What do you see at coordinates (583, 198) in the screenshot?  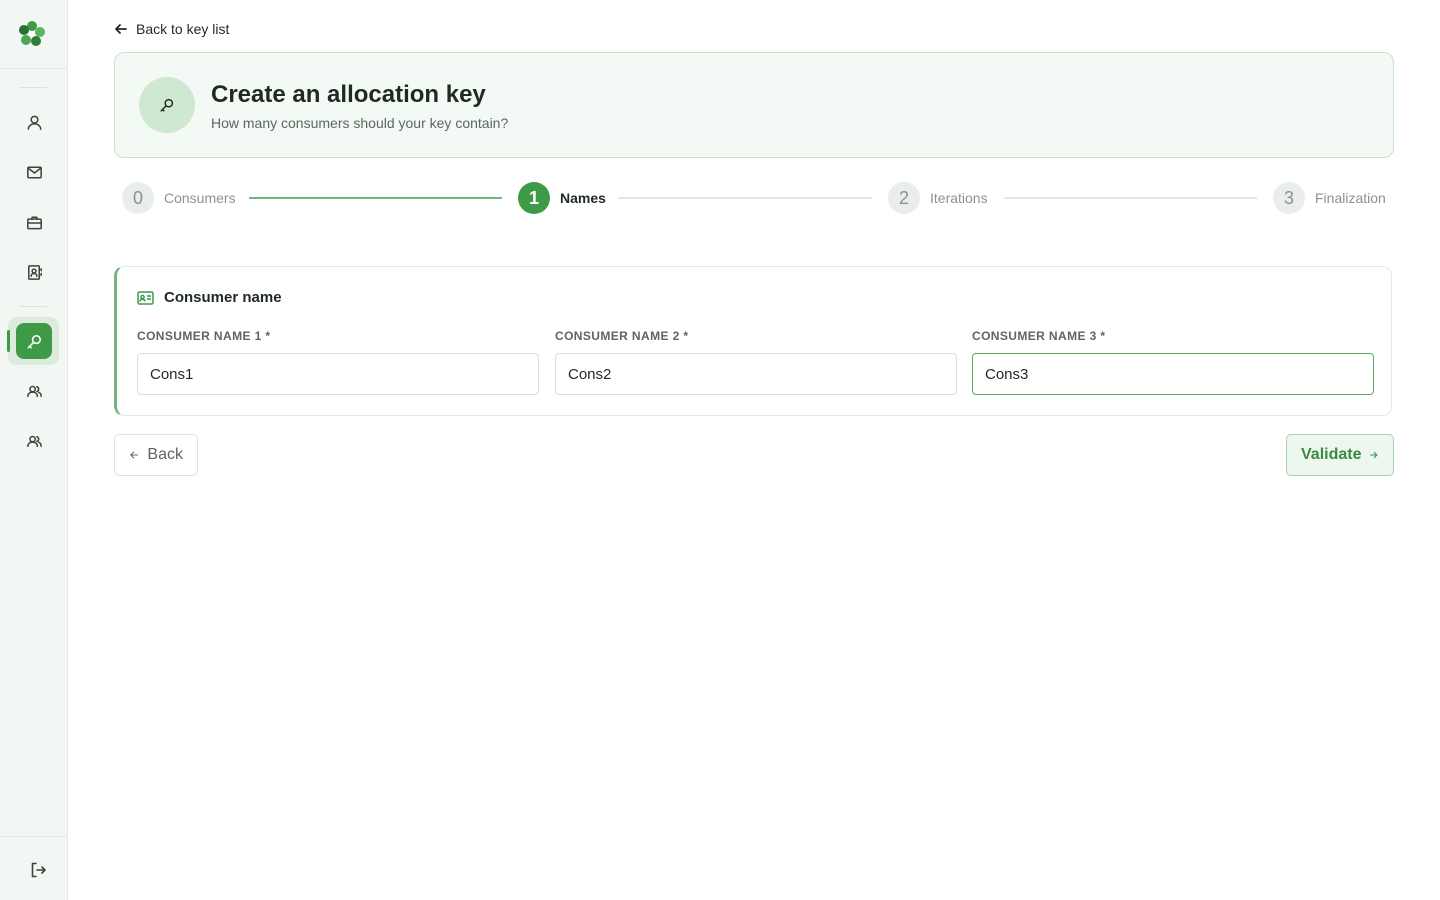 I see `step-label: Names` at bounding box center [583, 198].